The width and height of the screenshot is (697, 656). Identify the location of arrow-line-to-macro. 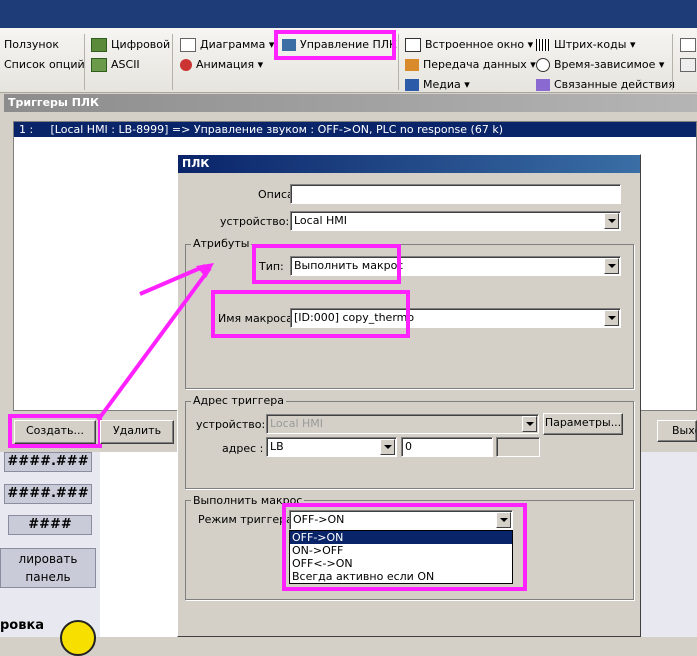
(154, 344).